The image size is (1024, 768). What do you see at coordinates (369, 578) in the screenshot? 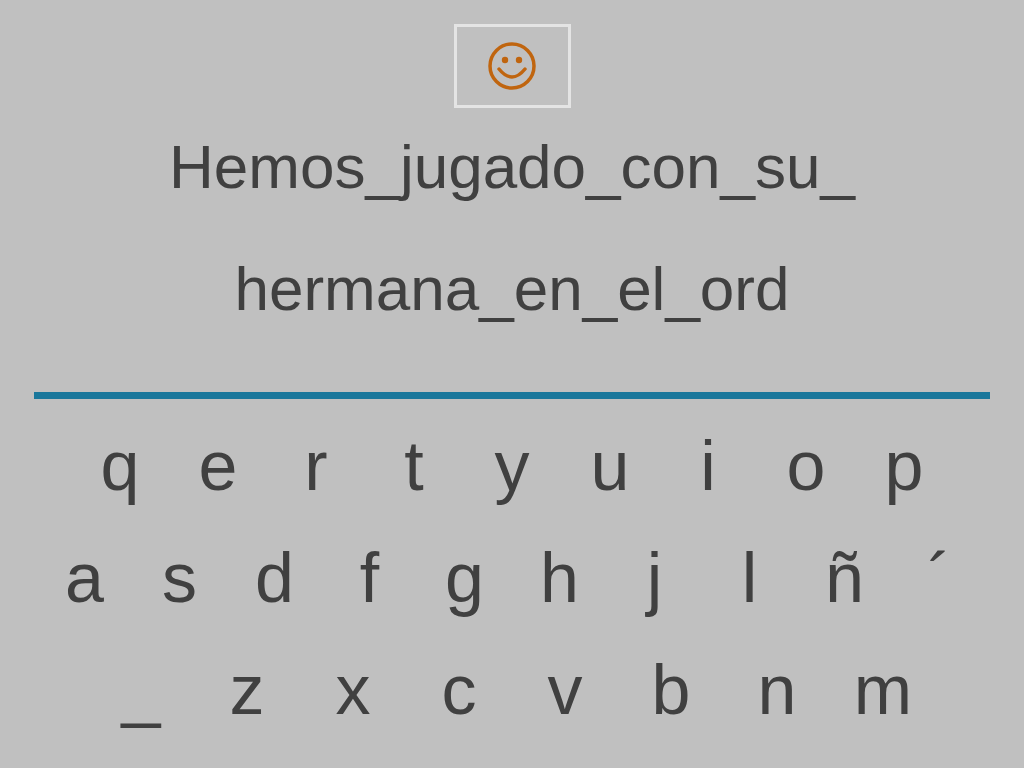
I see `key: f` at bounding box center [369, 578].